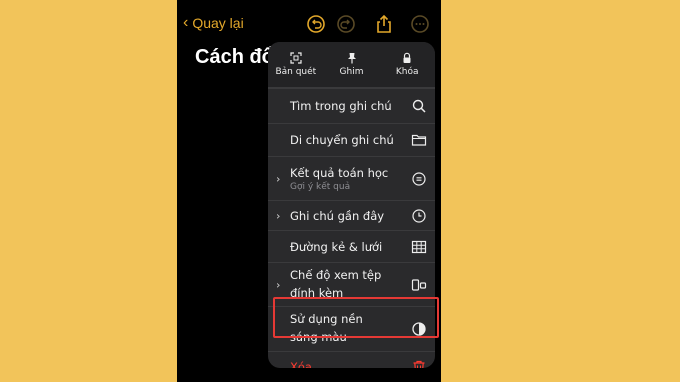 The width and height of the screenshot is (680, 382). I want to click on scan-icon, so click(296, 58).